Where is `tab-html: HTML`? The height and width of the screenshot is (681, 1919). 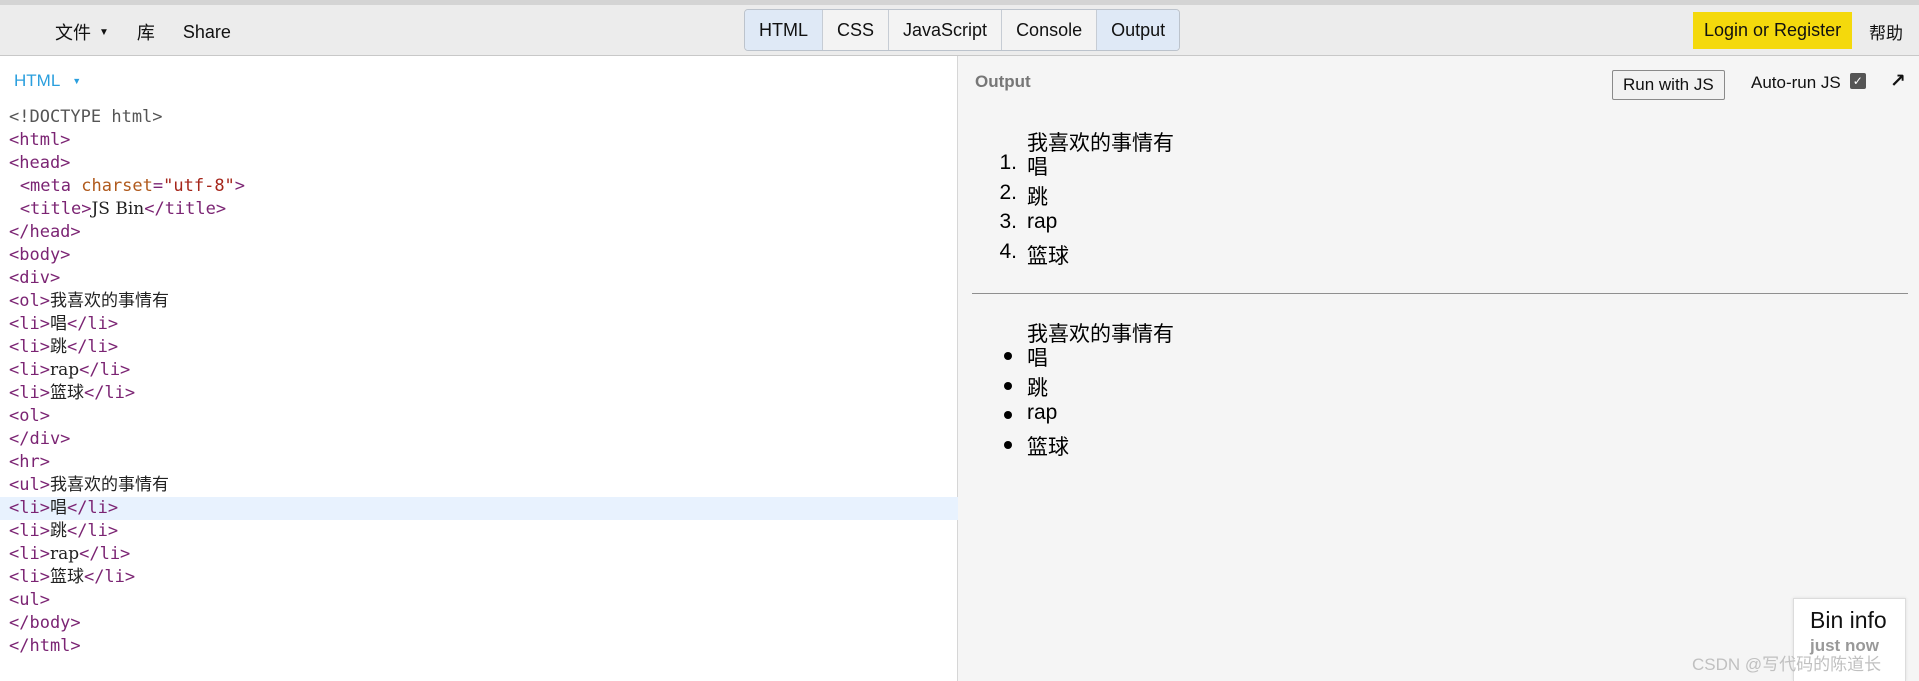 tab-html: HTML is located at coordinates (784, 30).